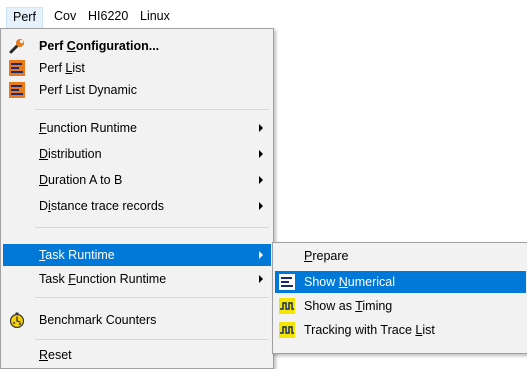 The height and width of the screenshot is (369, 527). I want to click on perf-list-label: Perf List, so click(62, 68).